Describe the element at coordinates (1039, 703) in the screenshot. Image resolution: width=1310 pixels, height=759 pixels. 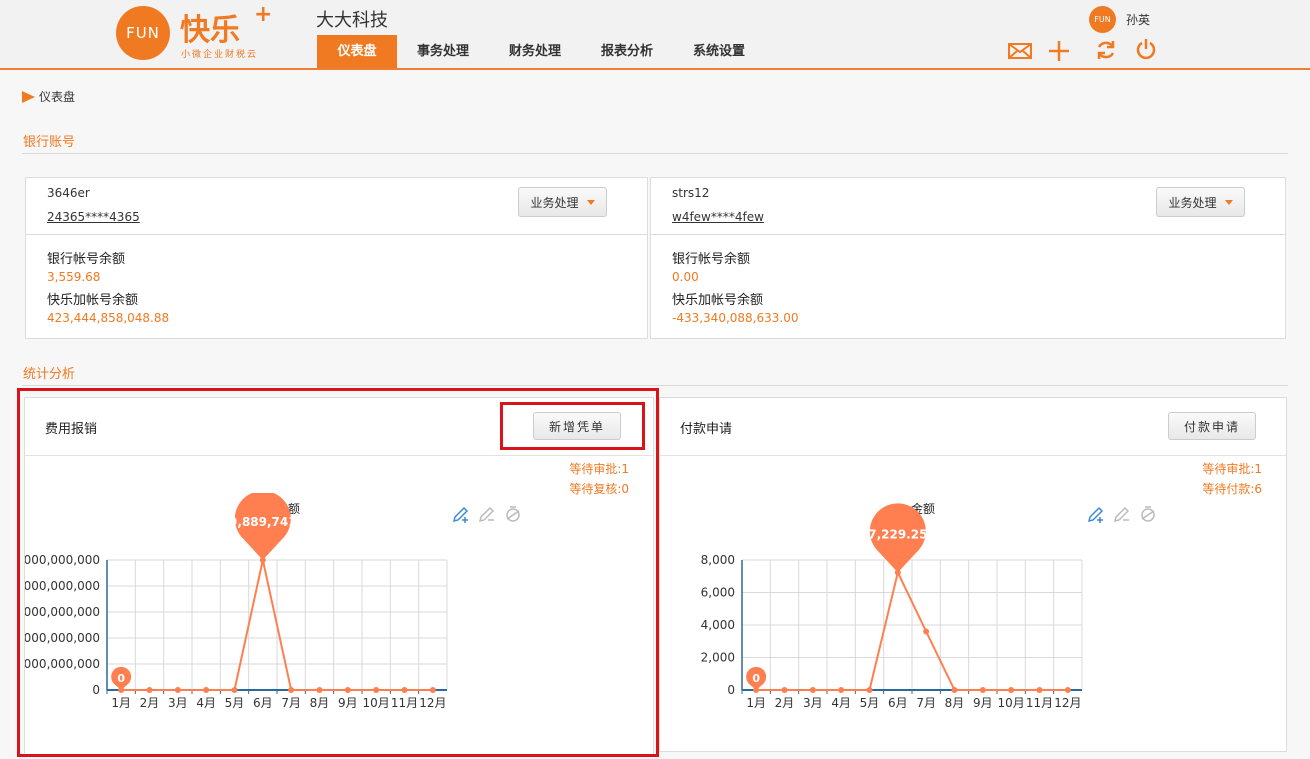
I see `x-tick-label: 11月` at that location.